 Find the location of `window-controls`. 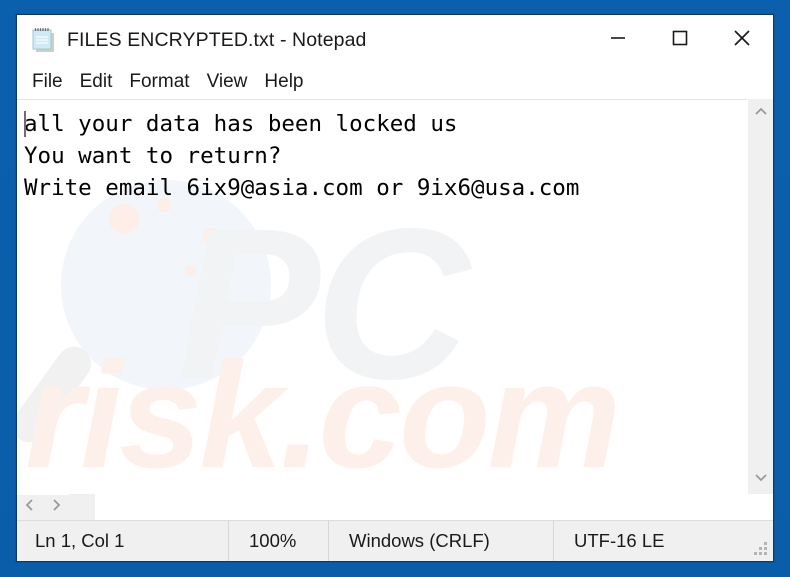

window-controls is located at coordinates (680, 40).